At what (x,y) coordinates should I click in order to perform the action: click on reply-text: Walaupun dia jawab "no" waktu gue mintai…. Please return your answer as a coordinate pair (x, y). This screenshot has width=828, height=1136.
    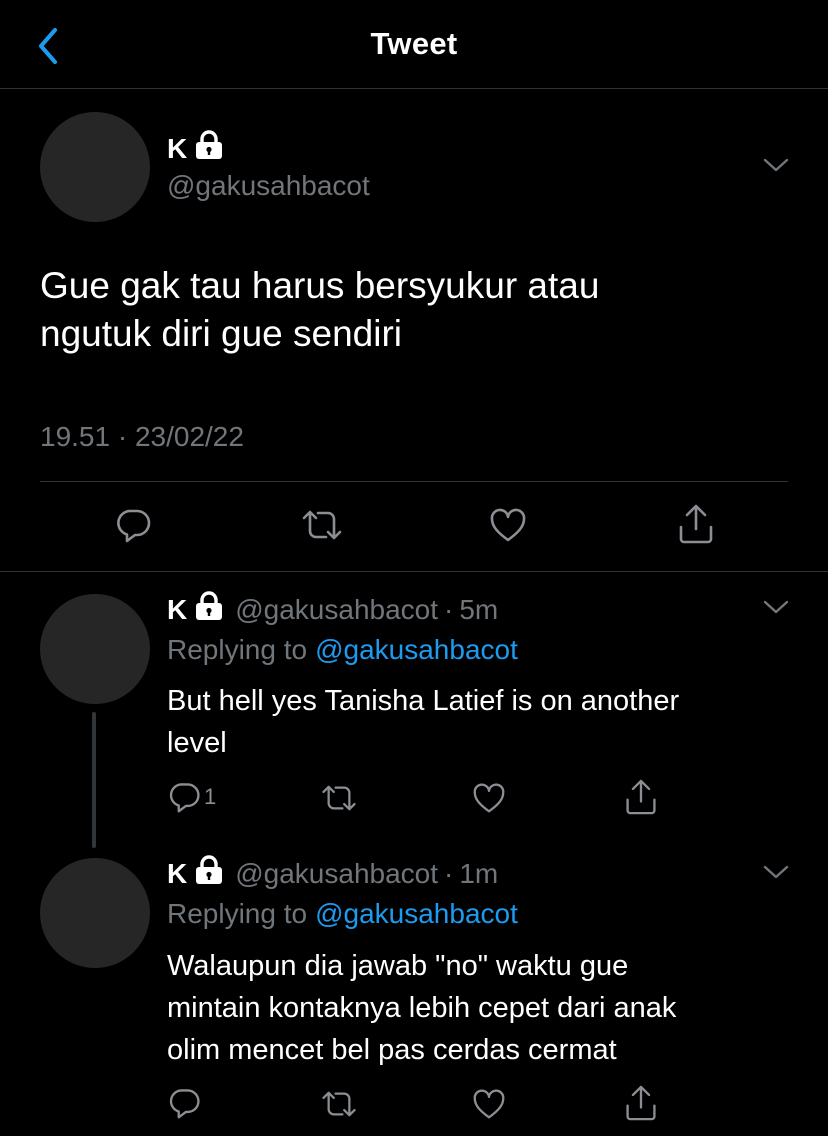
    Looking at the image, I should click on (477, 1008).